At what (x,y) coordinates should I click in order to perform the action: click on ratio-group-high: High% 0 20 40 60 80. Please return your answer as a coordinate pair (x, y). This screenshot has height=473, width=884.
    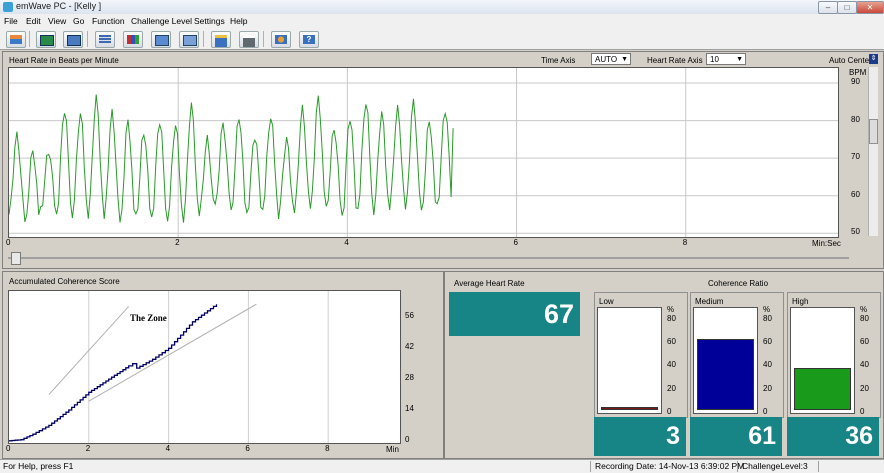
    Looking at the image, I should click on (834, 355).